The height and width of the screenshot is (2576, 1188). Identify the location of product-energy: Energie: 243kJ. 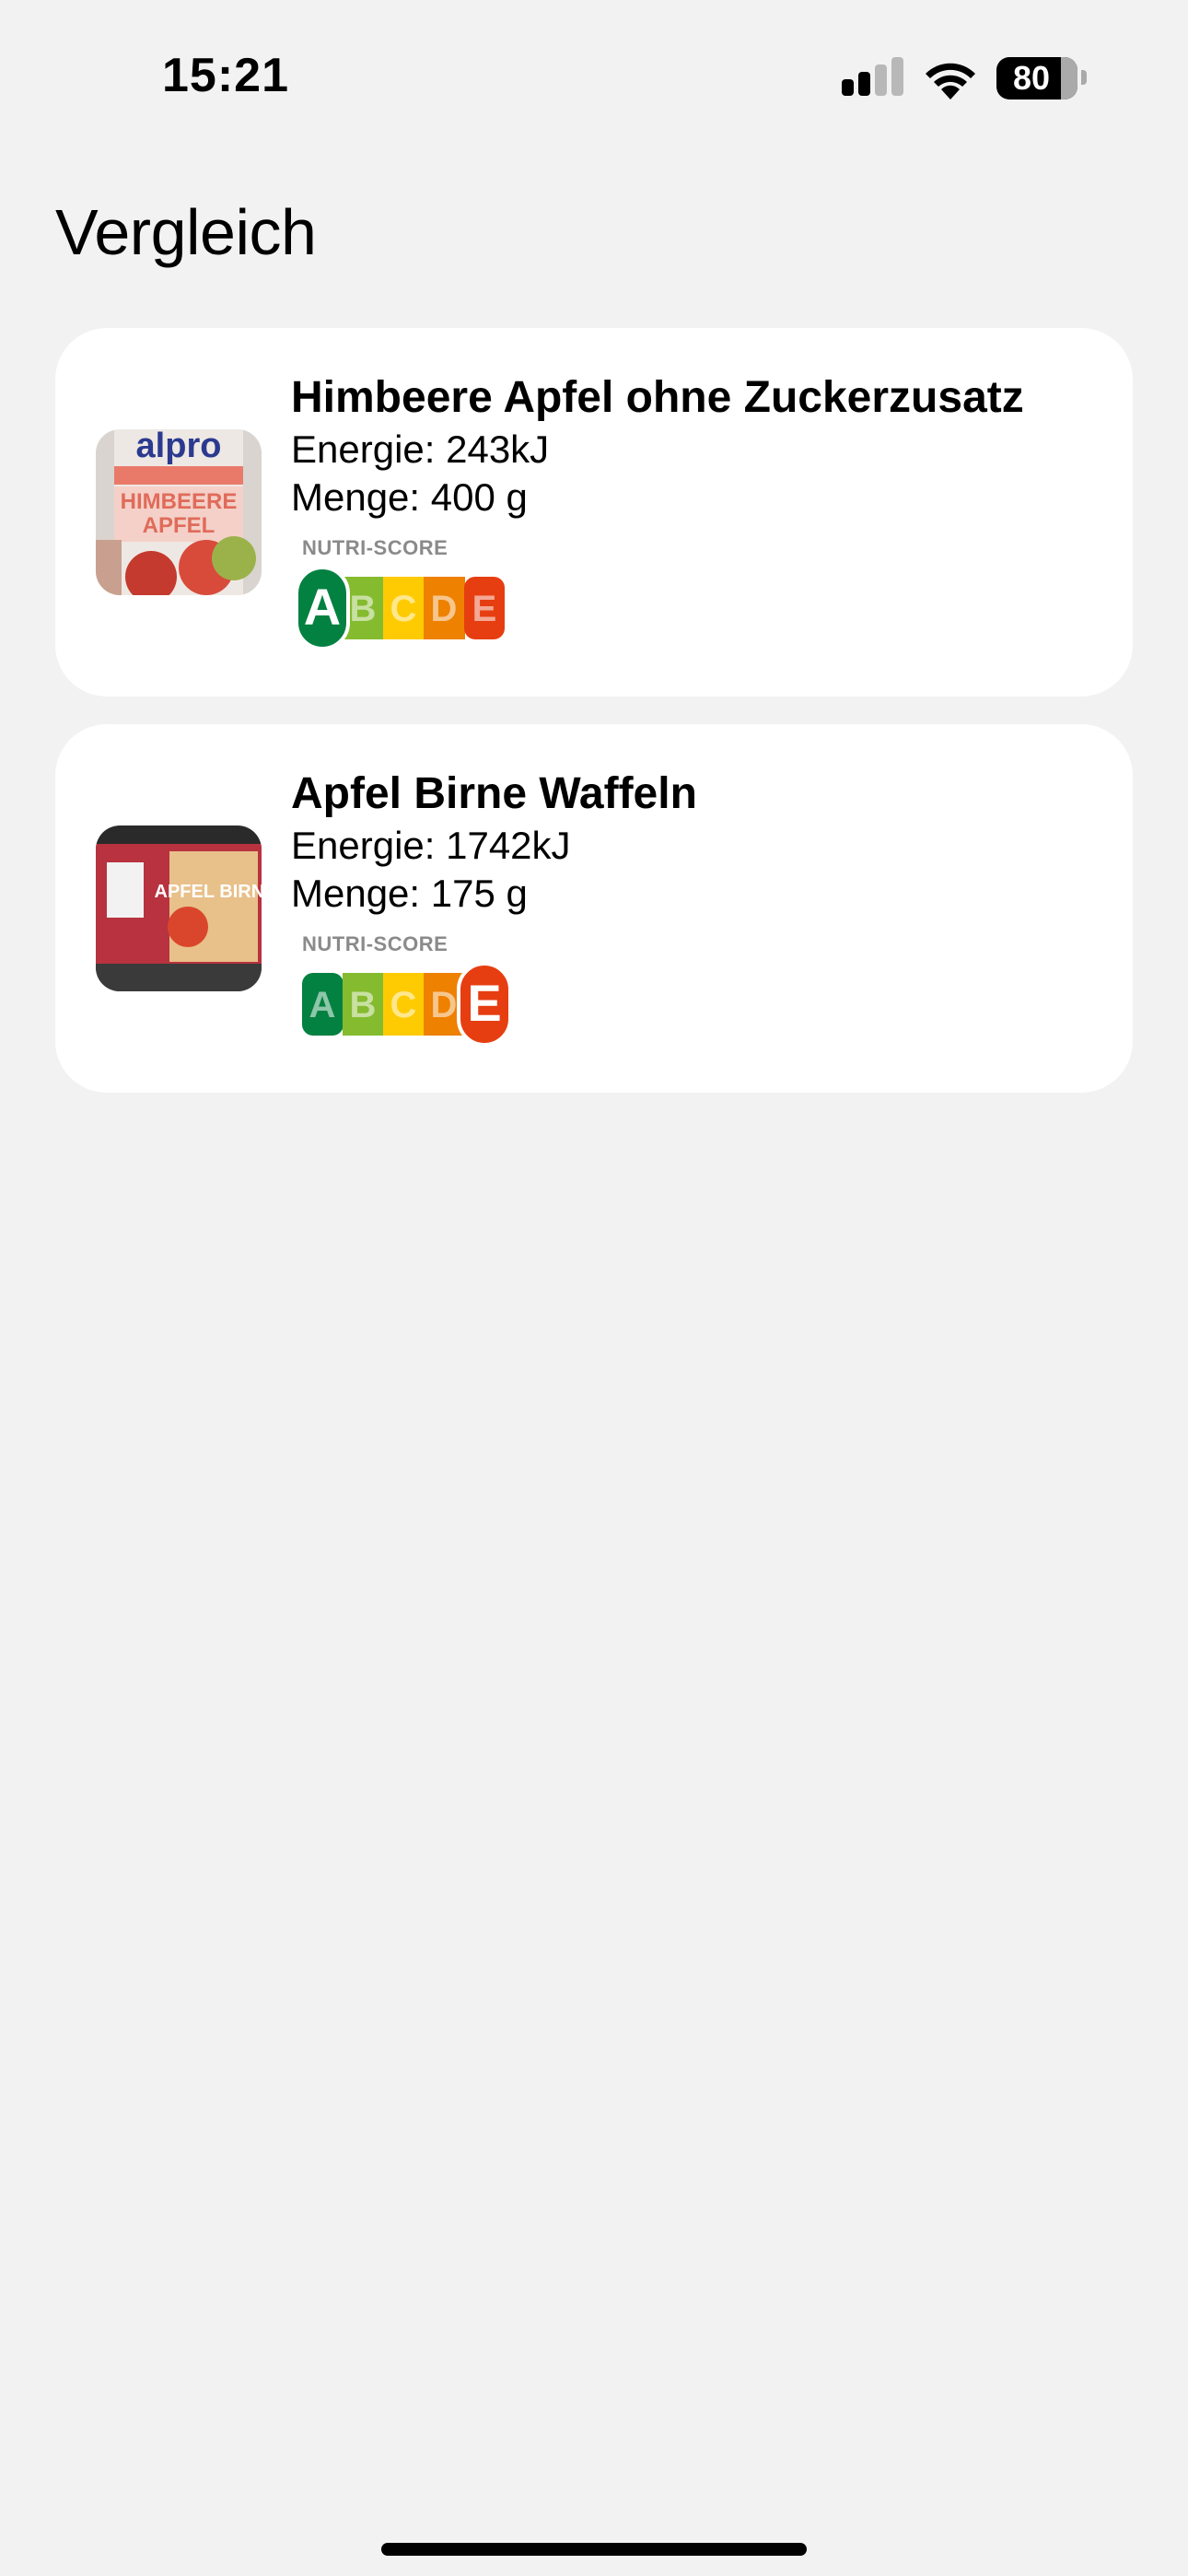
(420, 449).